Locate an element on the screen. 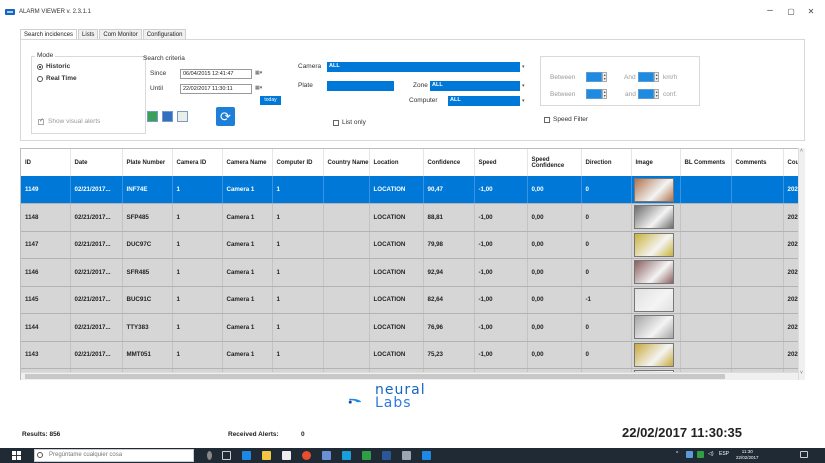 The image size is (825, 463). plate-input is located at coordinates (360, 86).